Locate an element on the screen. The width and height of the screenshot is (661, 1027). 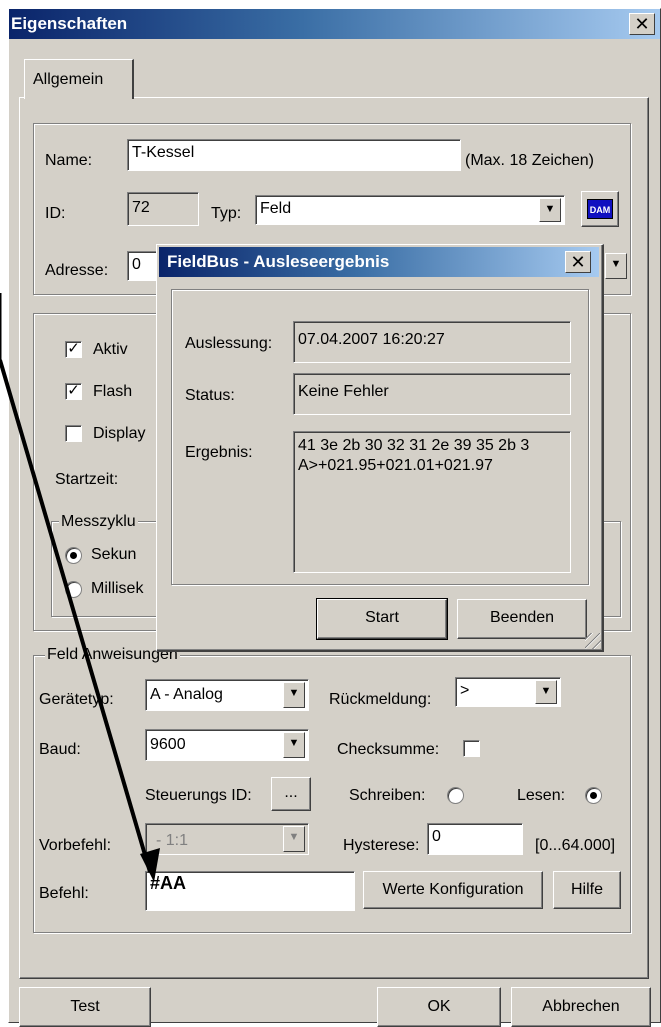
type-label: Typ: is located at coordinates (226, 213).